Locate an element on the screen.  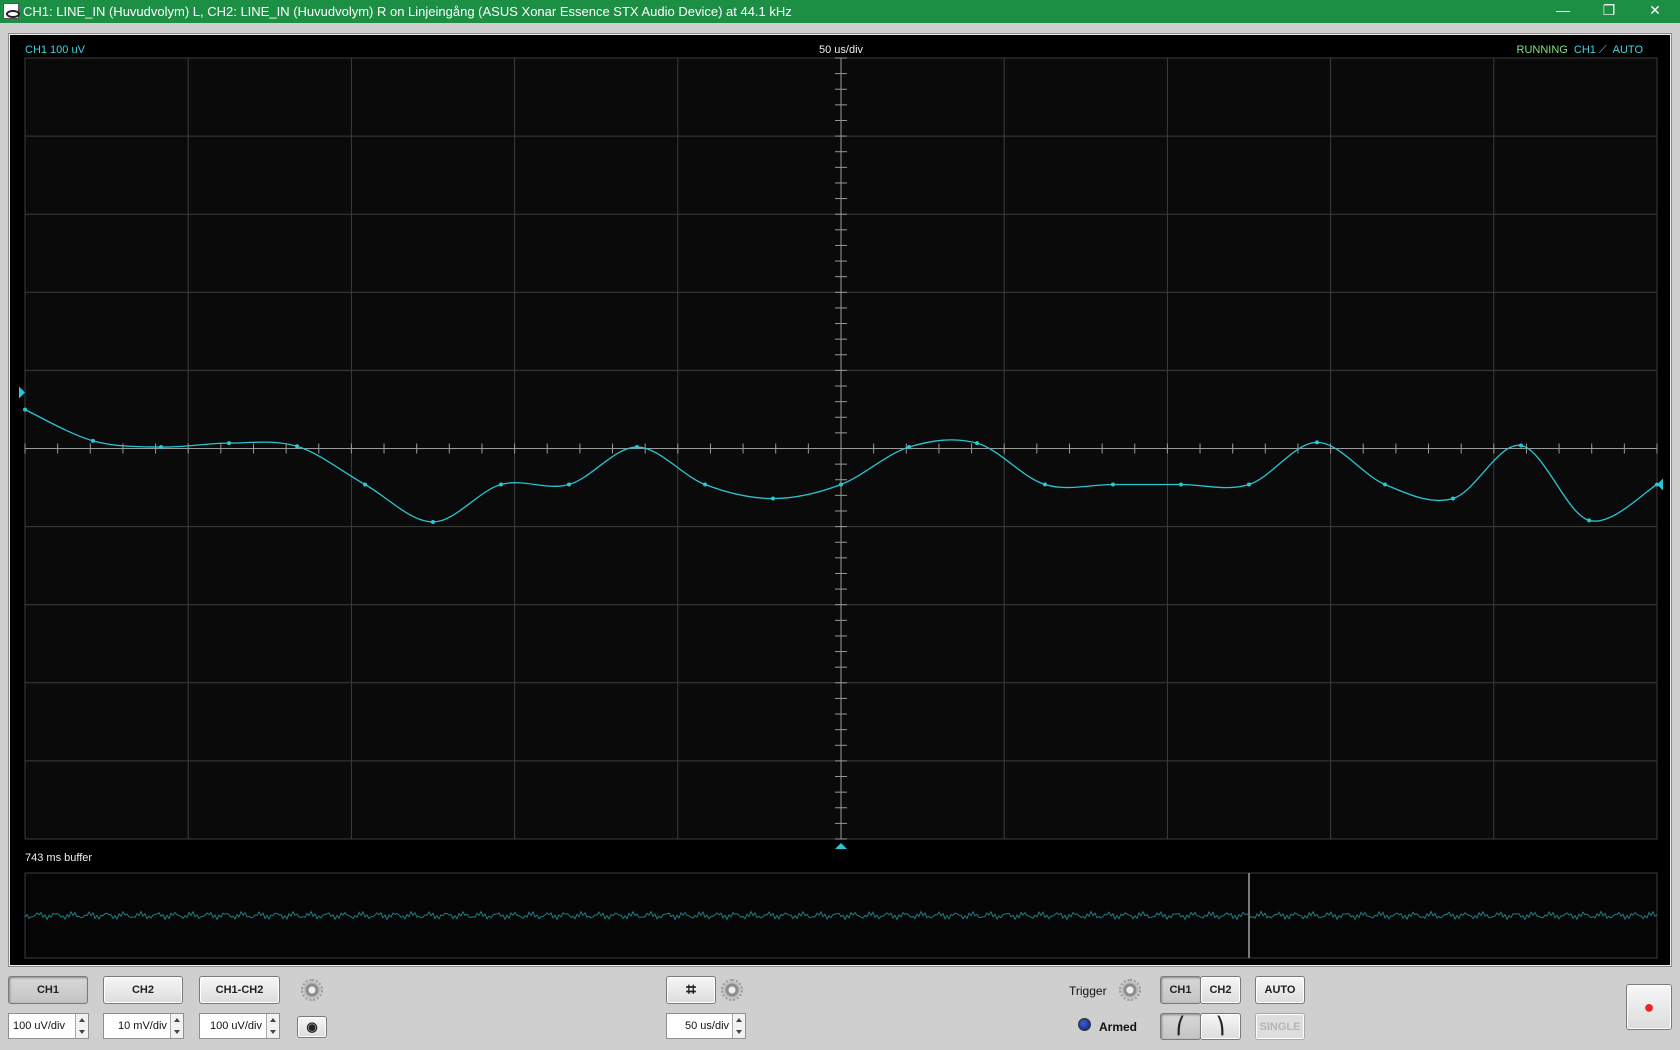
ch1-ch2-button: CH1-CH2 is located at coordinates (239, 990).